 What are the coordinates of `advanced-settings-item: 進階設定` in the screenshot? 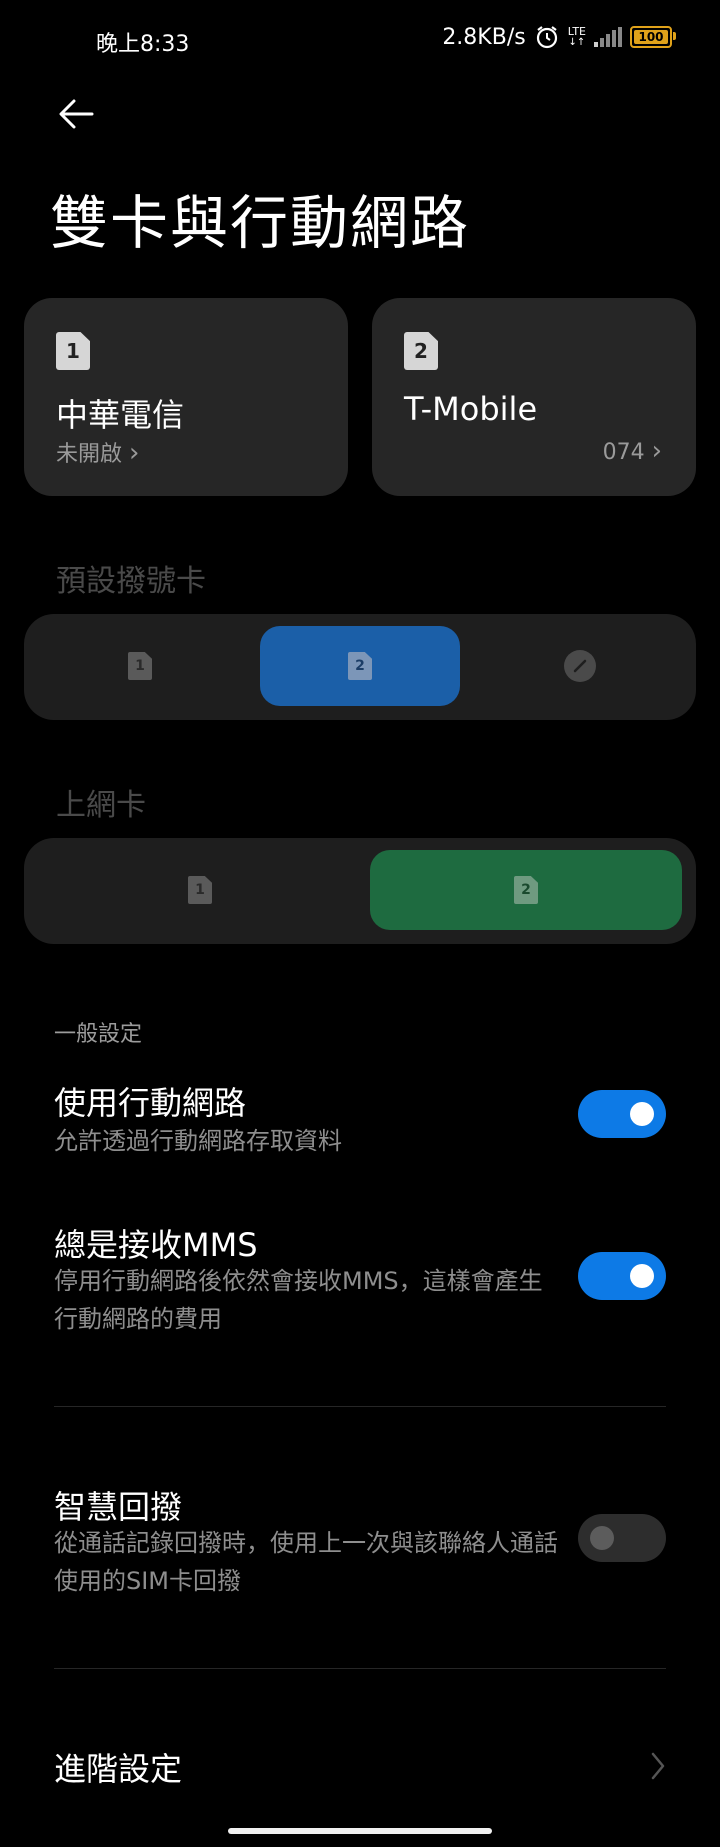 It's located at (118, 1767).